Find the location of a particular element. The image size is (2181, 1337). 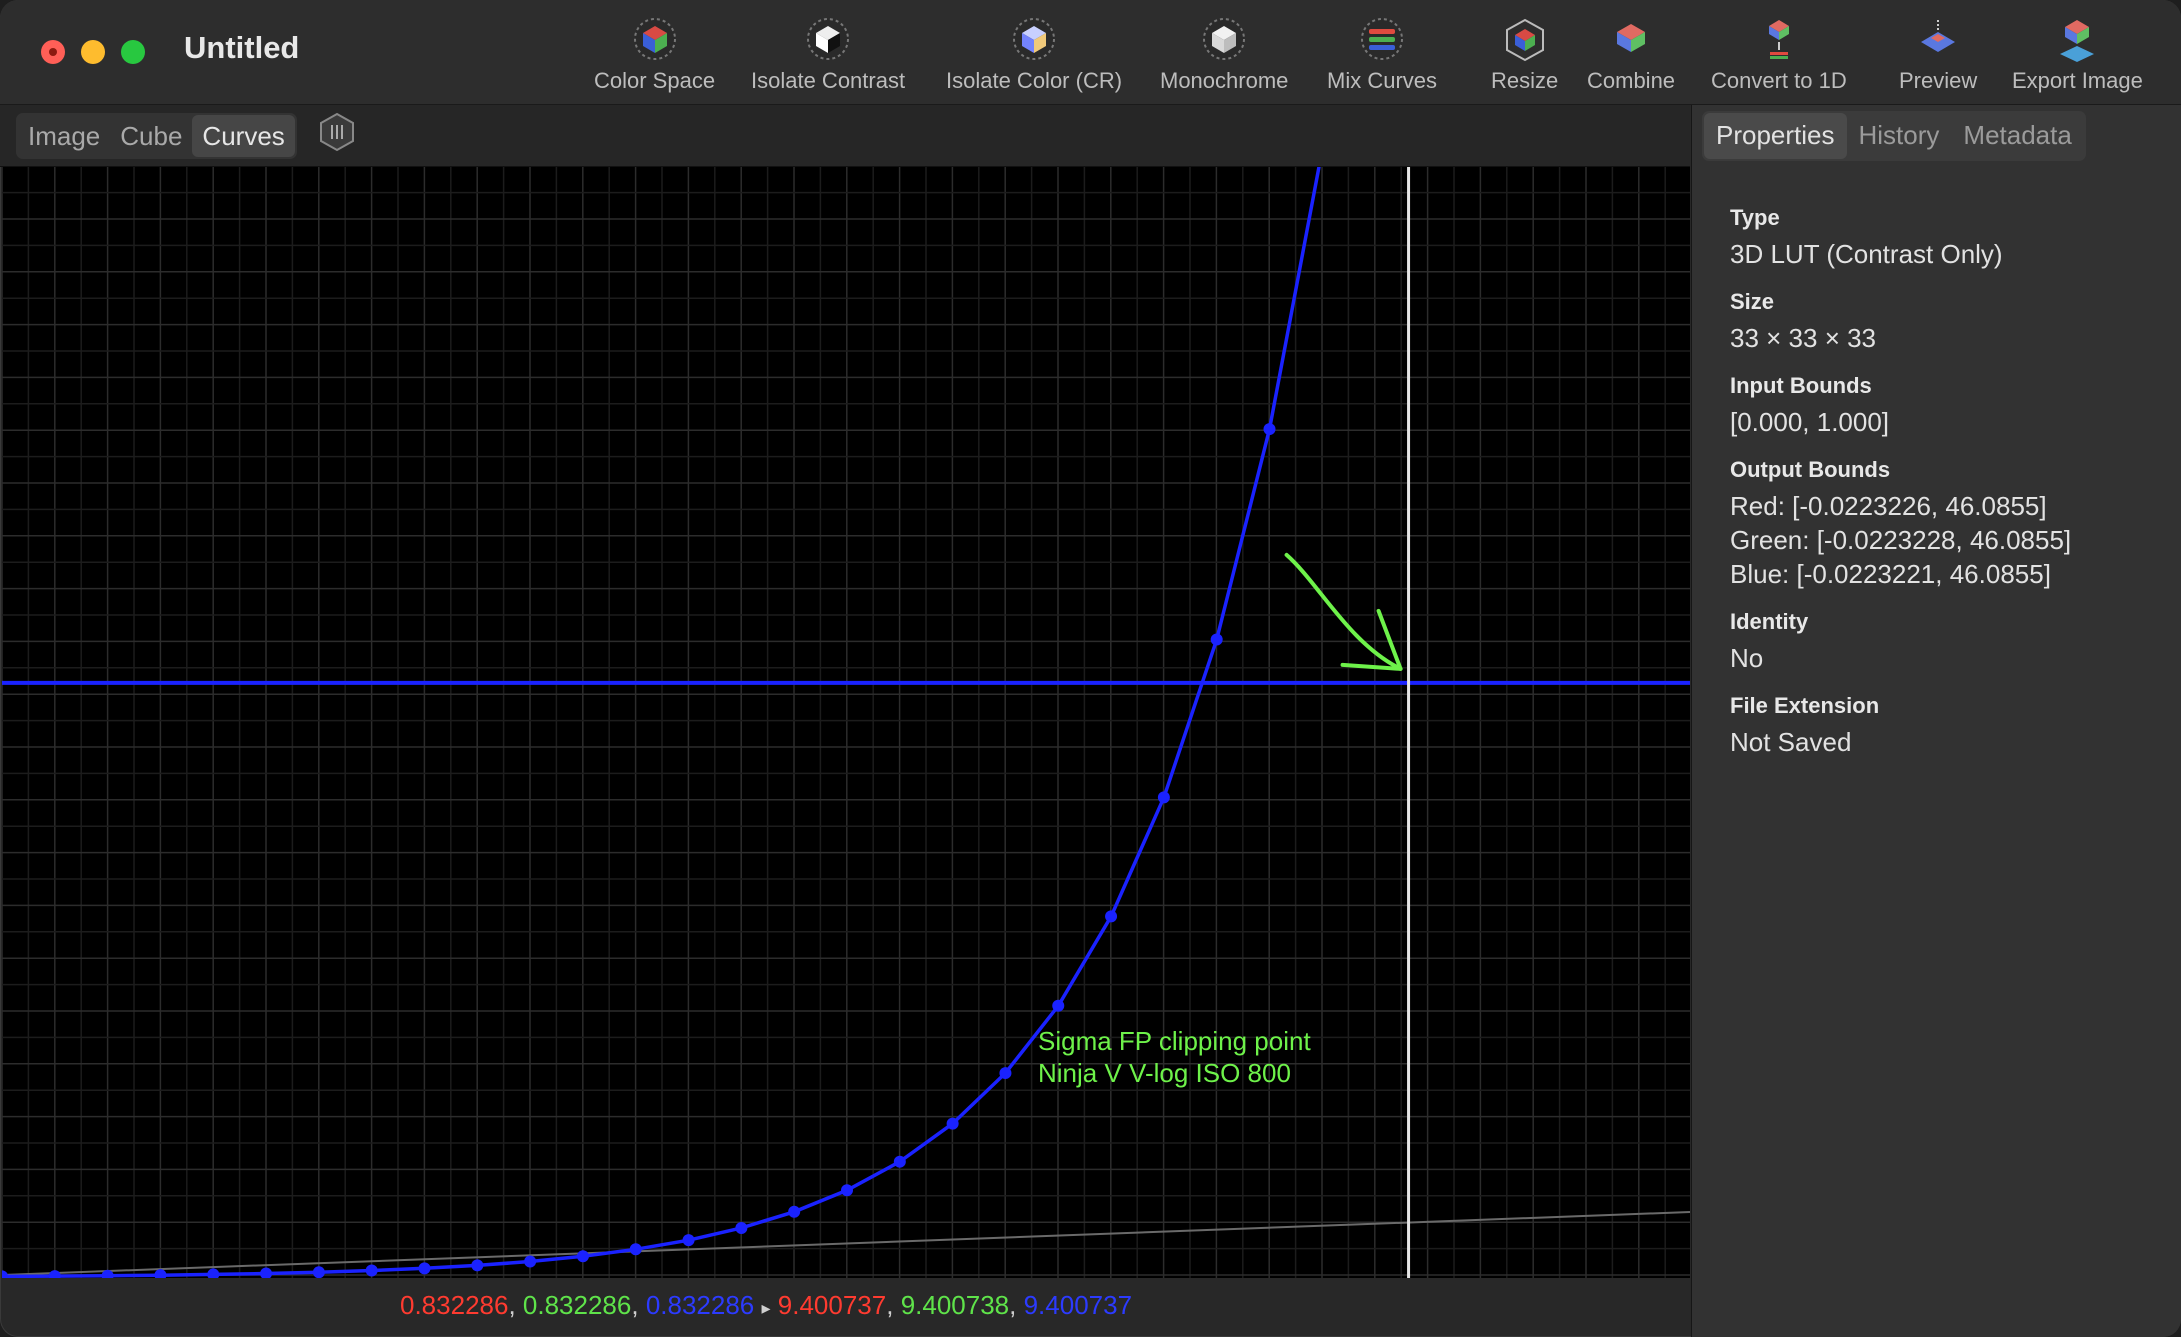

identity-label: Identity is located at coordinates (1769, 621).